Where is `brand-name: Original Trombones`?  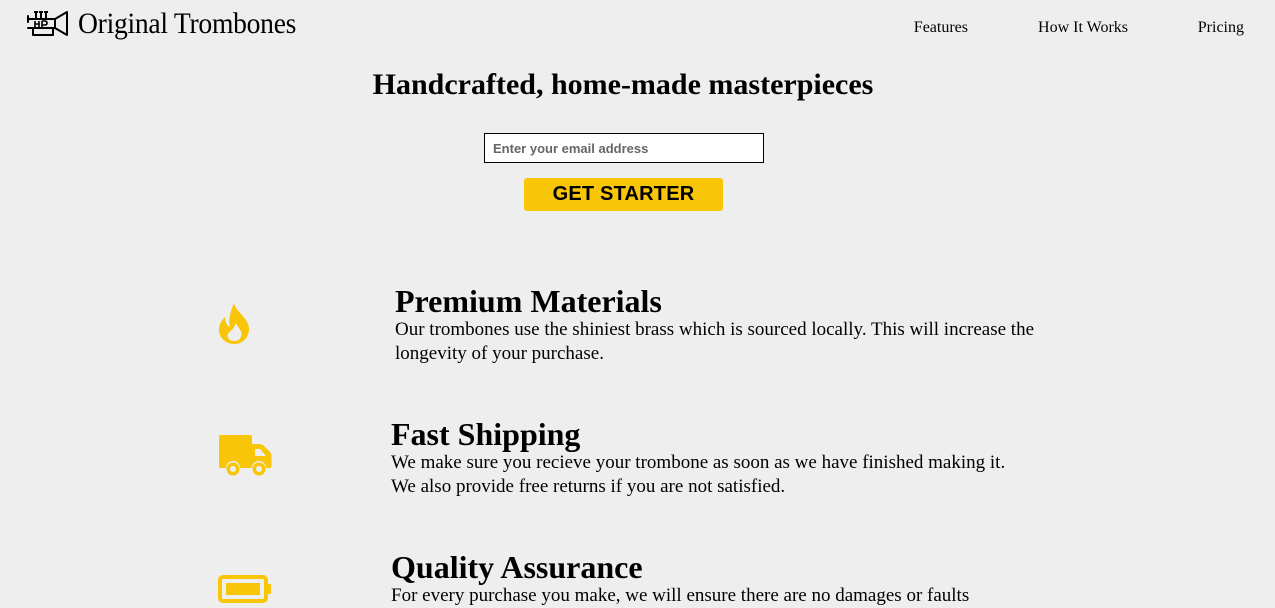 brand-name: Original Trombones is located at coordinates (187, 23).